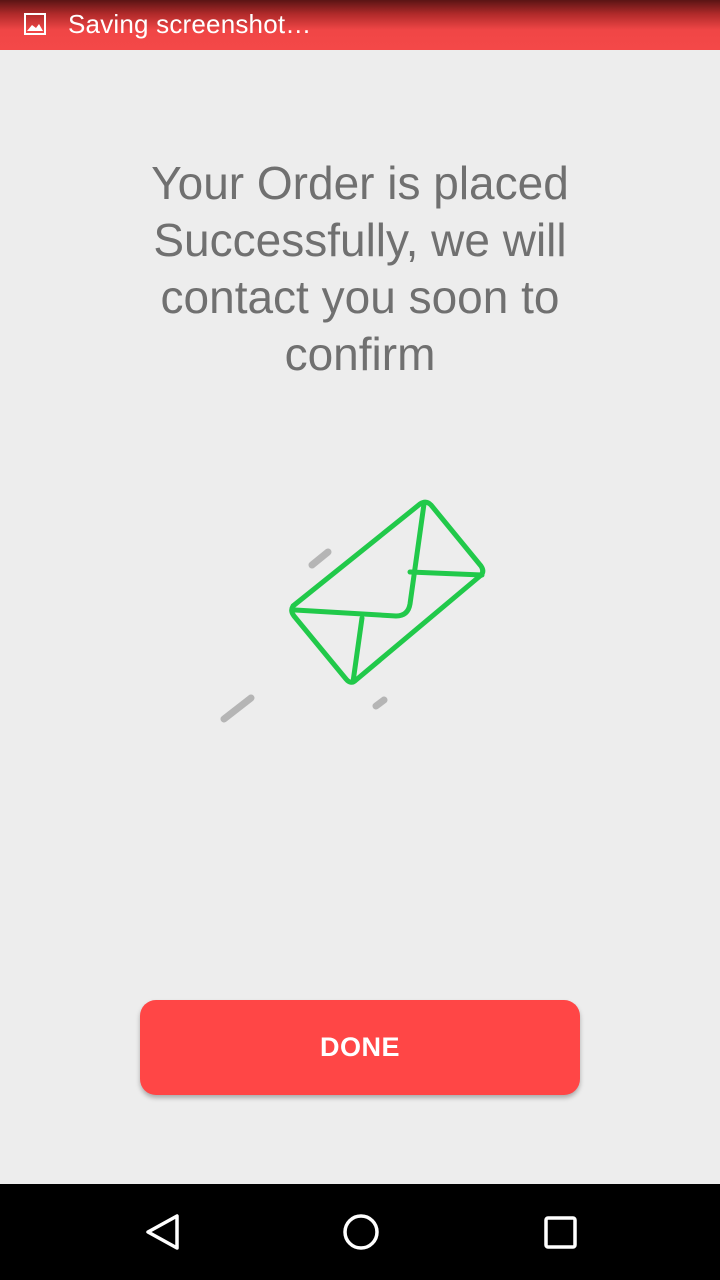 The width and height of the screenshot is (720, 1280). I want to click on recents-button, so click(560, 1232).